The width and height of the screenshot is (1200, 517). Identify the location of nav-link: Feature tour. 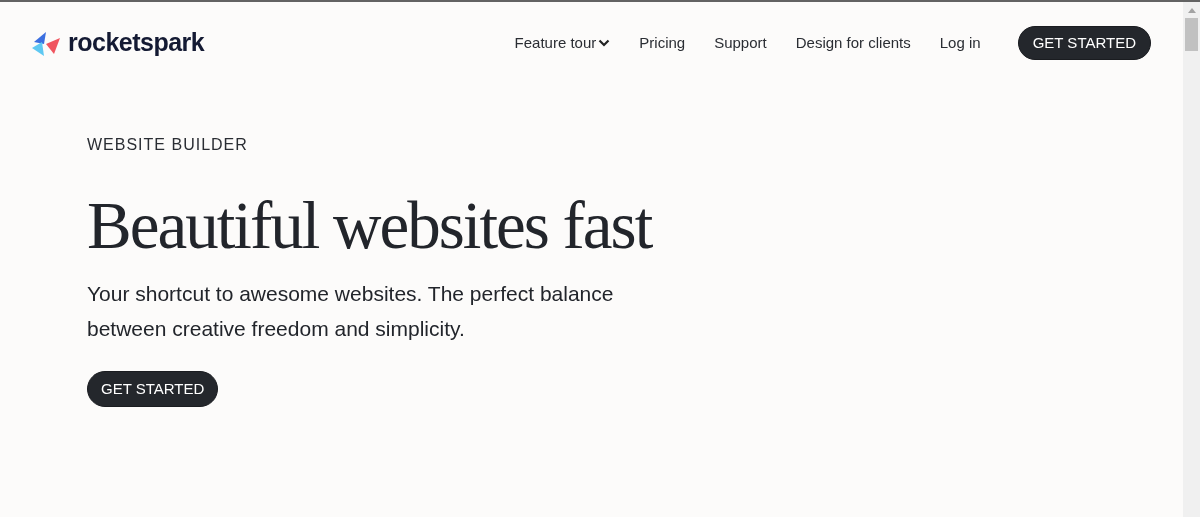
(562, 43).